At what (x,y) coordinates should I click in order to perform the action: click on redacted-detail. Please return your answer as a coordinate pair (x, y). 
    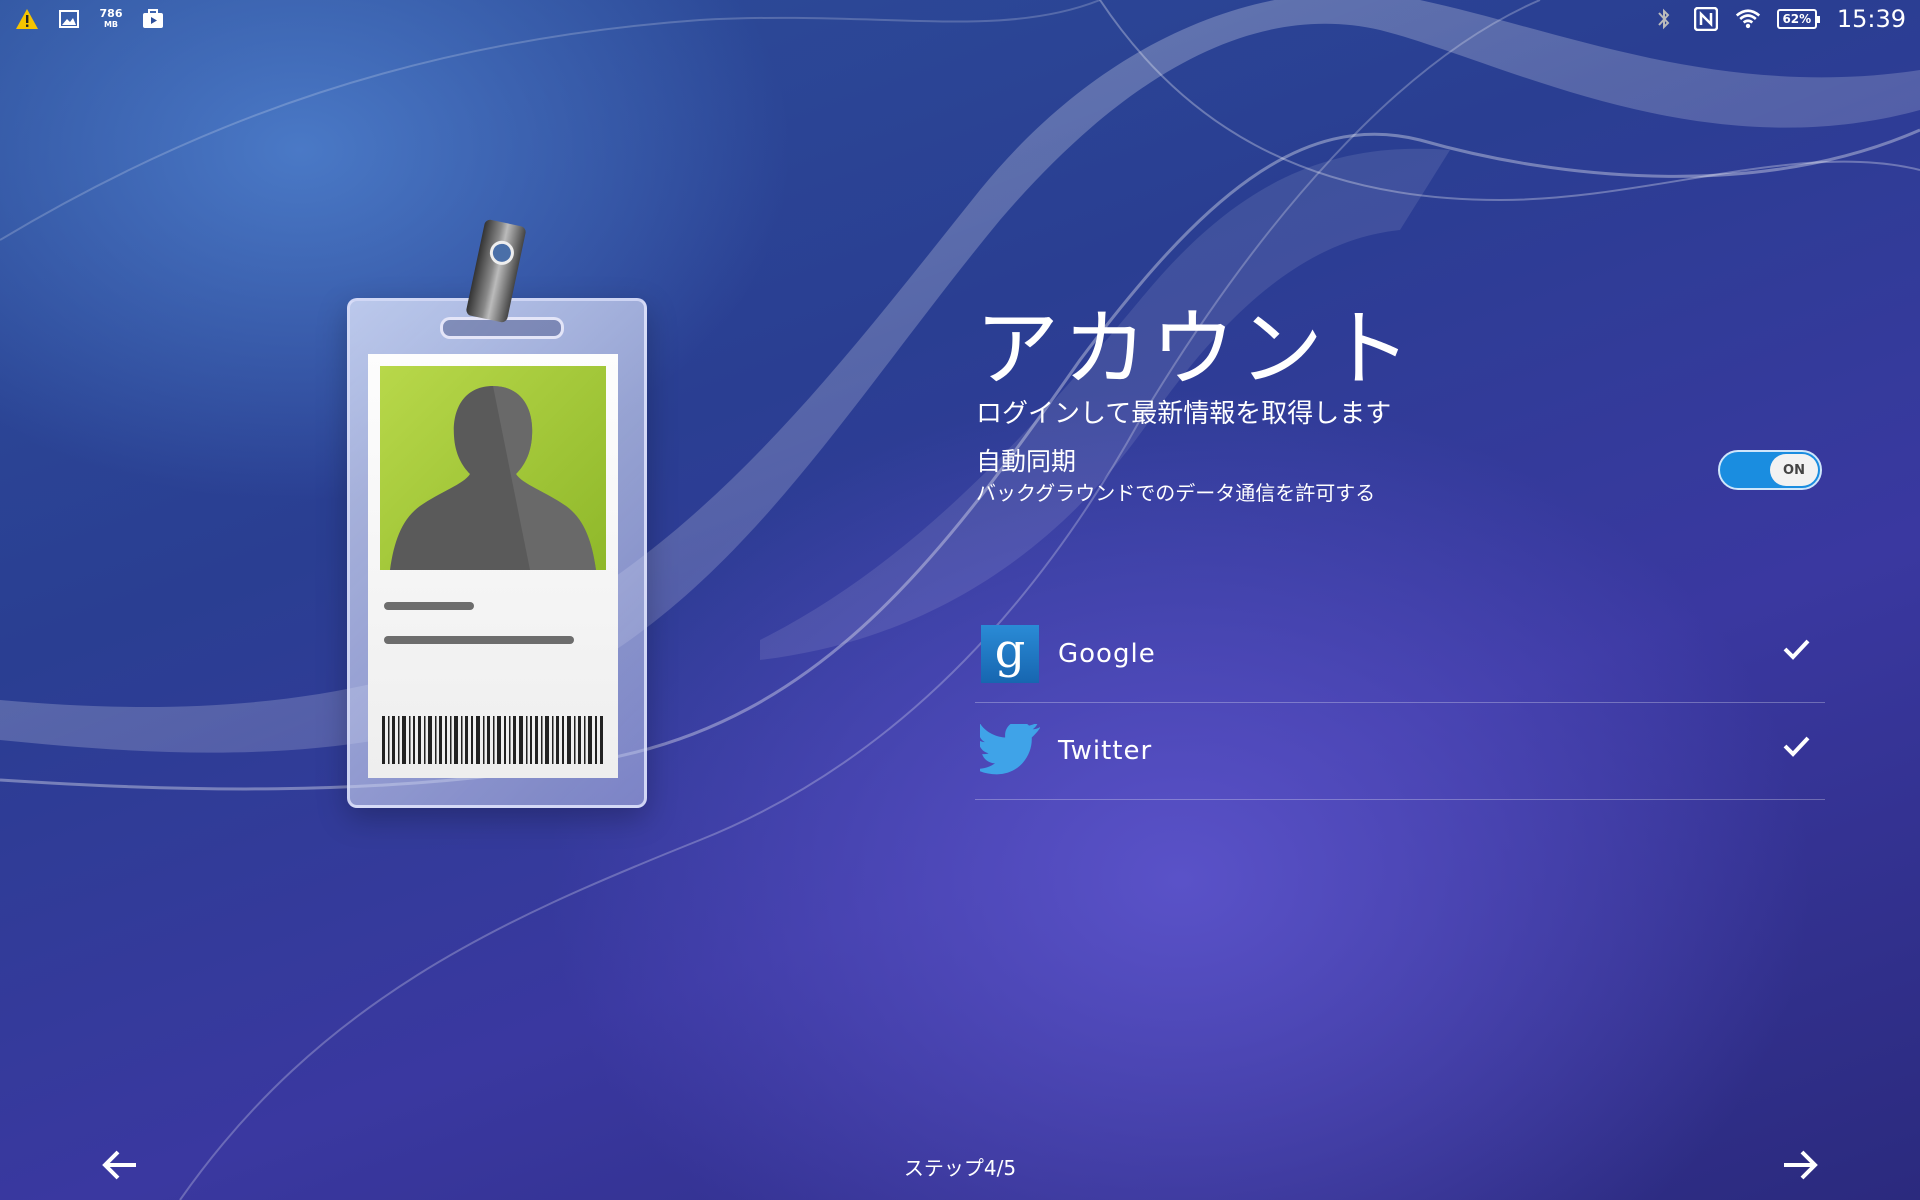
    Looking at the image, I should click on (479, 640).